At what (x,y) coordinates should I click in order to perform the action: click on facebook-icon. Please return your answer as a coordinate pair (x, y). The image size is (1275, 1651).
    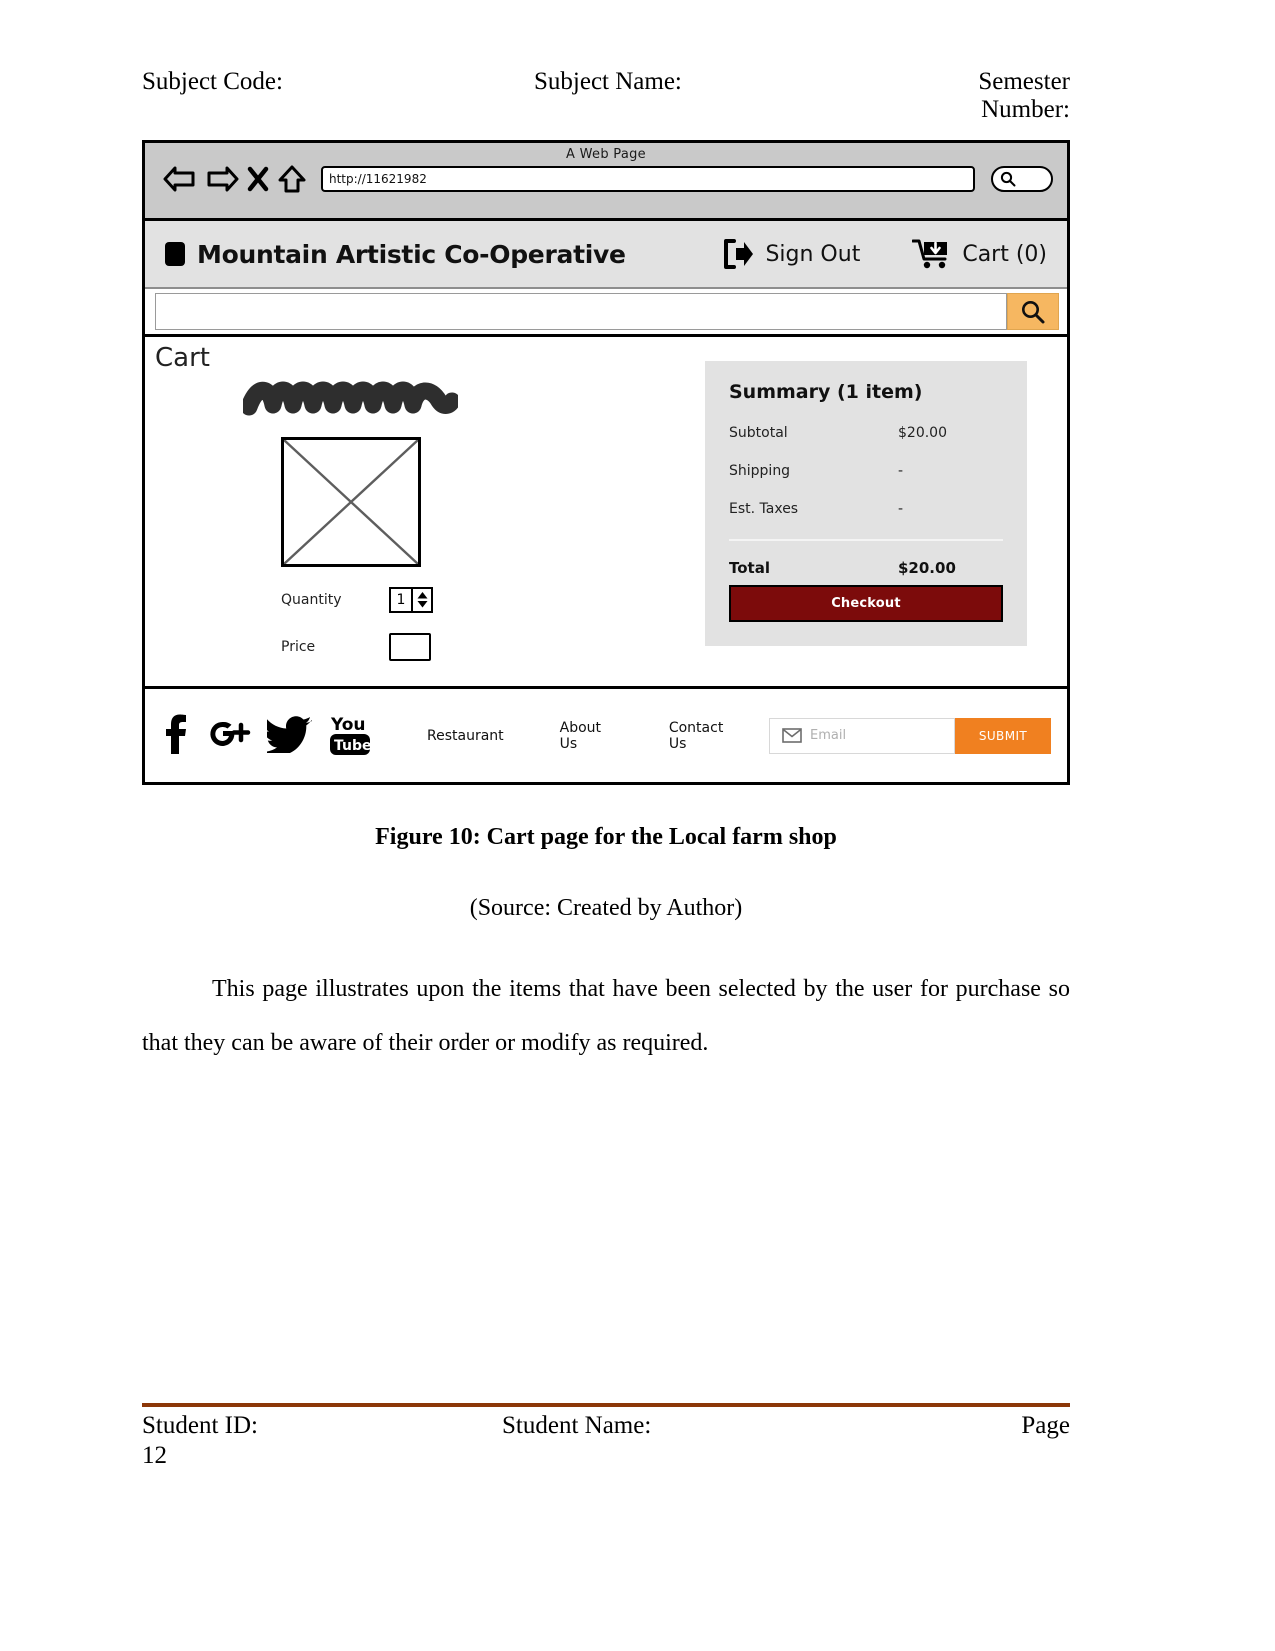
    Looking at the image, I should click on (176, 736).